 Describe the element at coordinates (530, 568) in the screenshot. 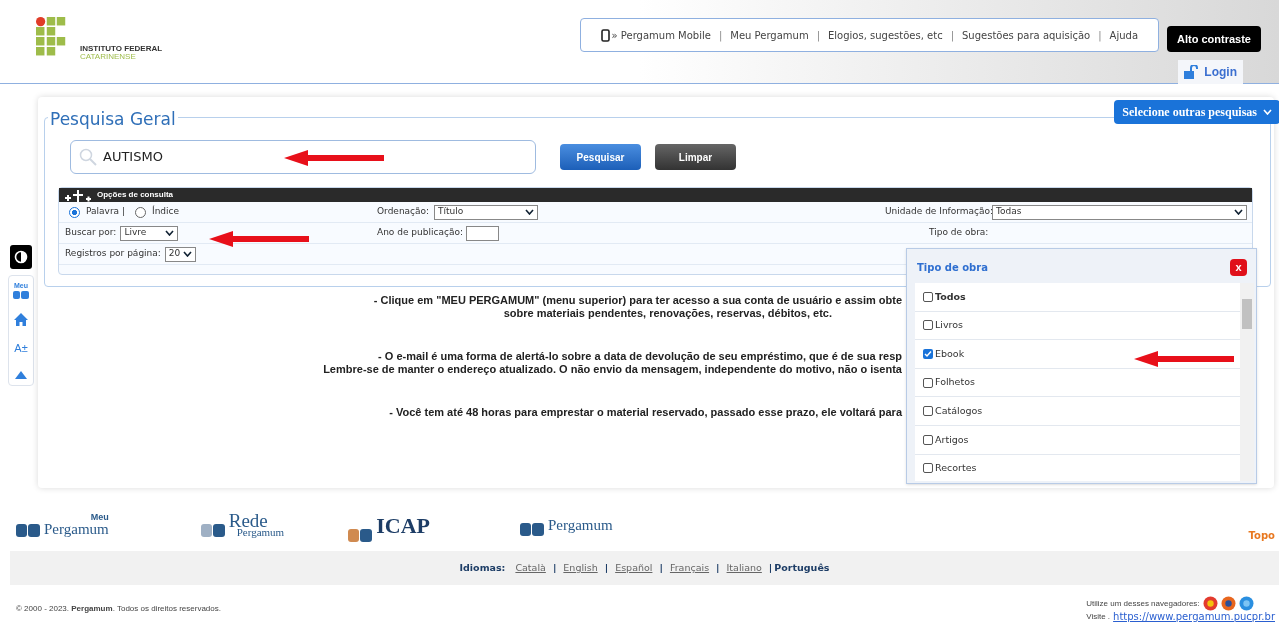

I see `language-link: Català` at that location.